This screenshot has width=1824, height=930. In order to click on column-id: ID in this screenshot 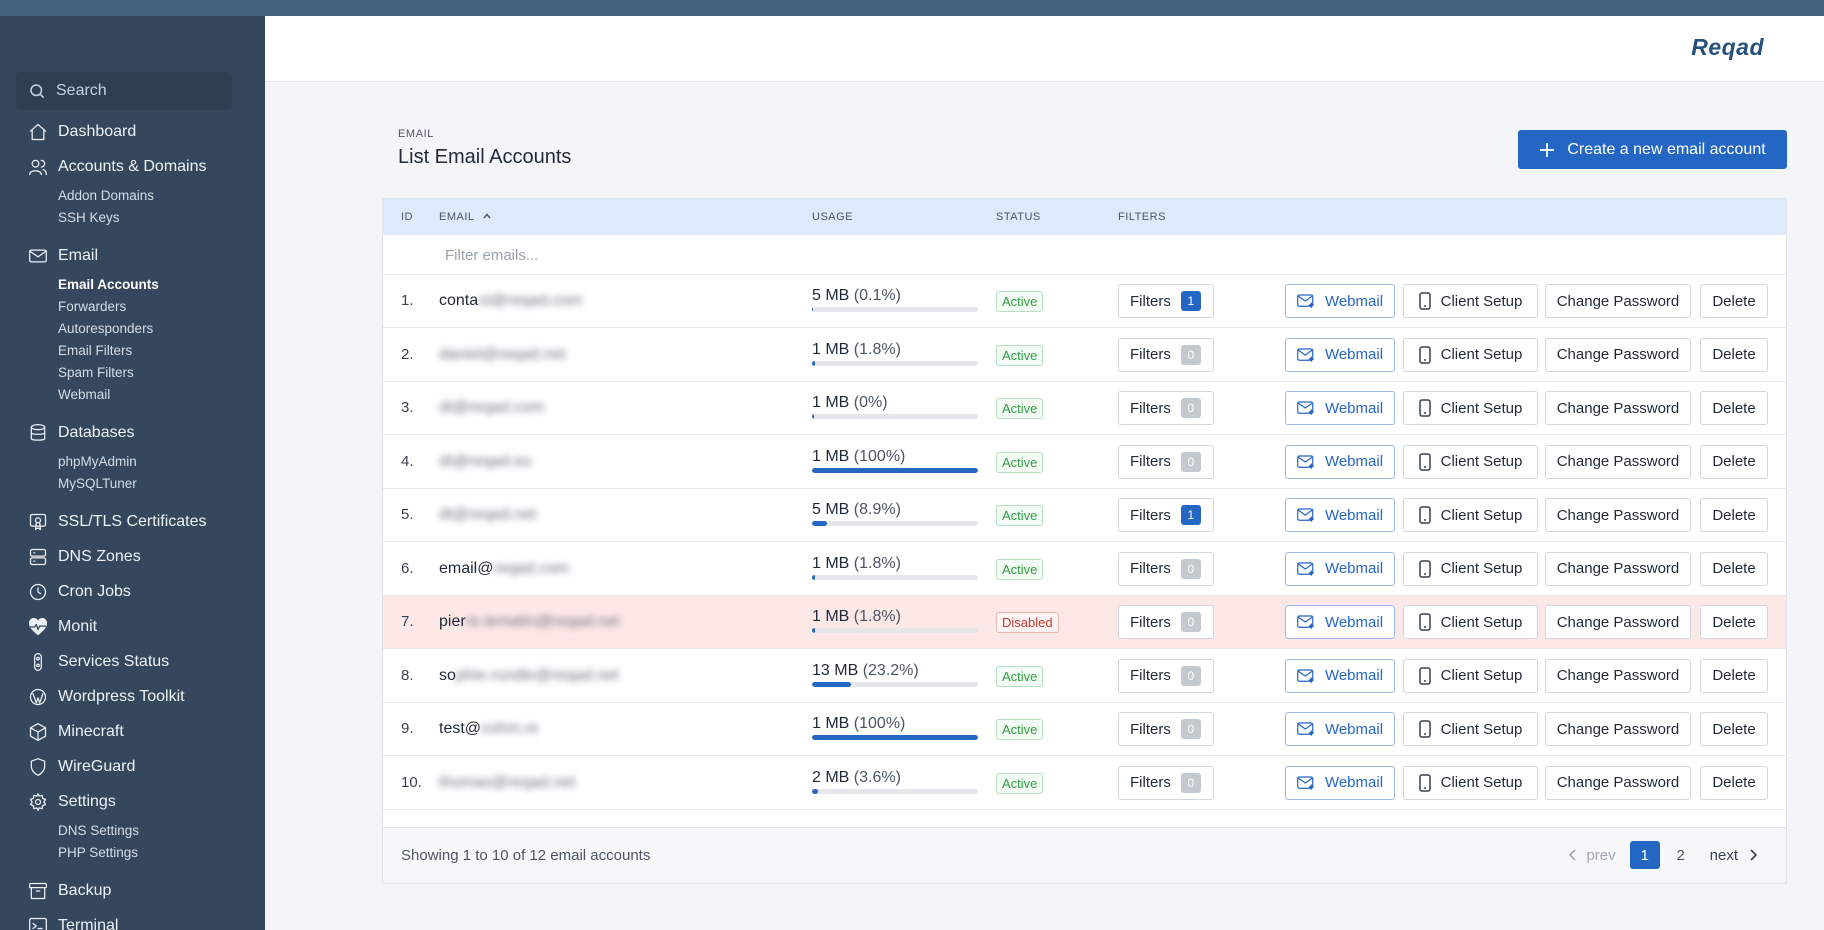, I will do `click(407, 217)`.